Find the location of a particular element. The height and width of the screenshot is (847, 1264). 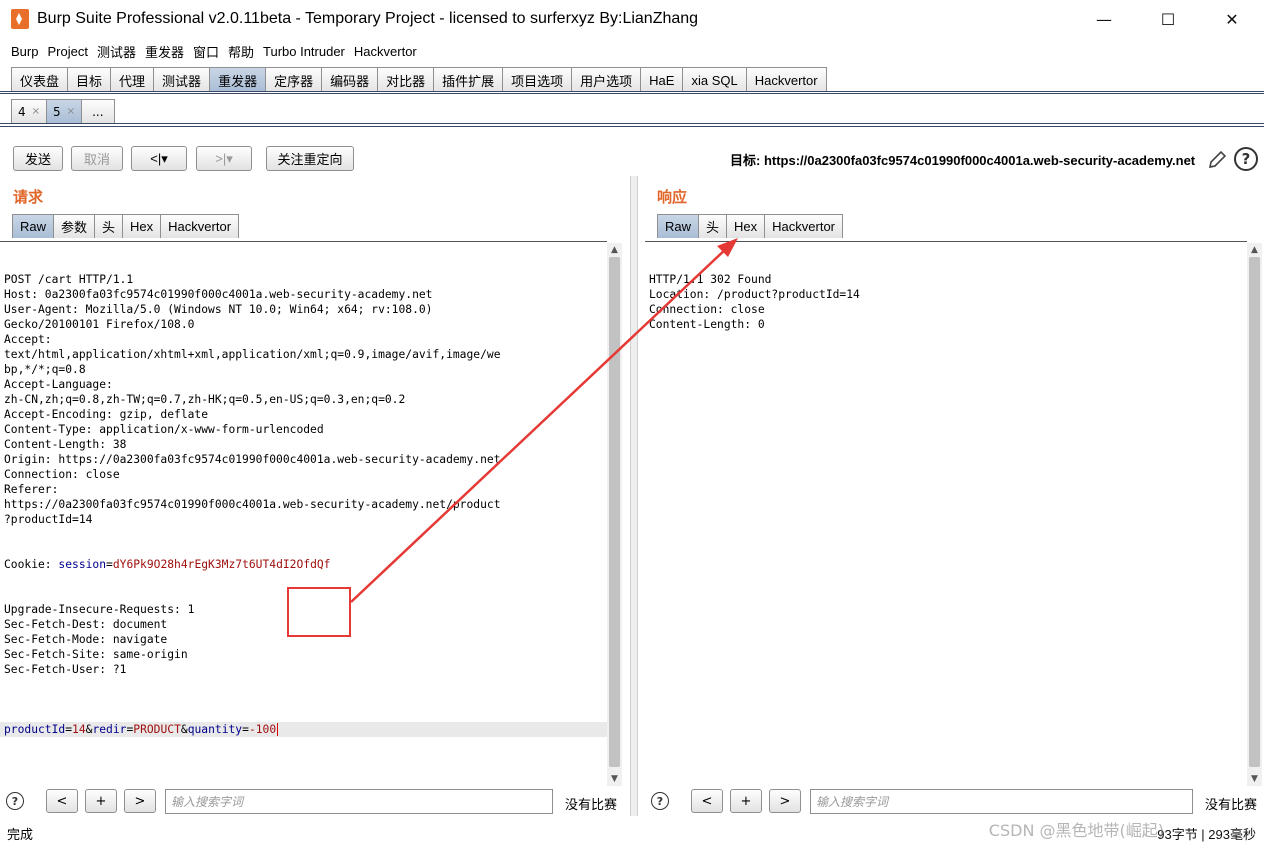

tab-proxy: 代理 is located at coordinates (132, 79).